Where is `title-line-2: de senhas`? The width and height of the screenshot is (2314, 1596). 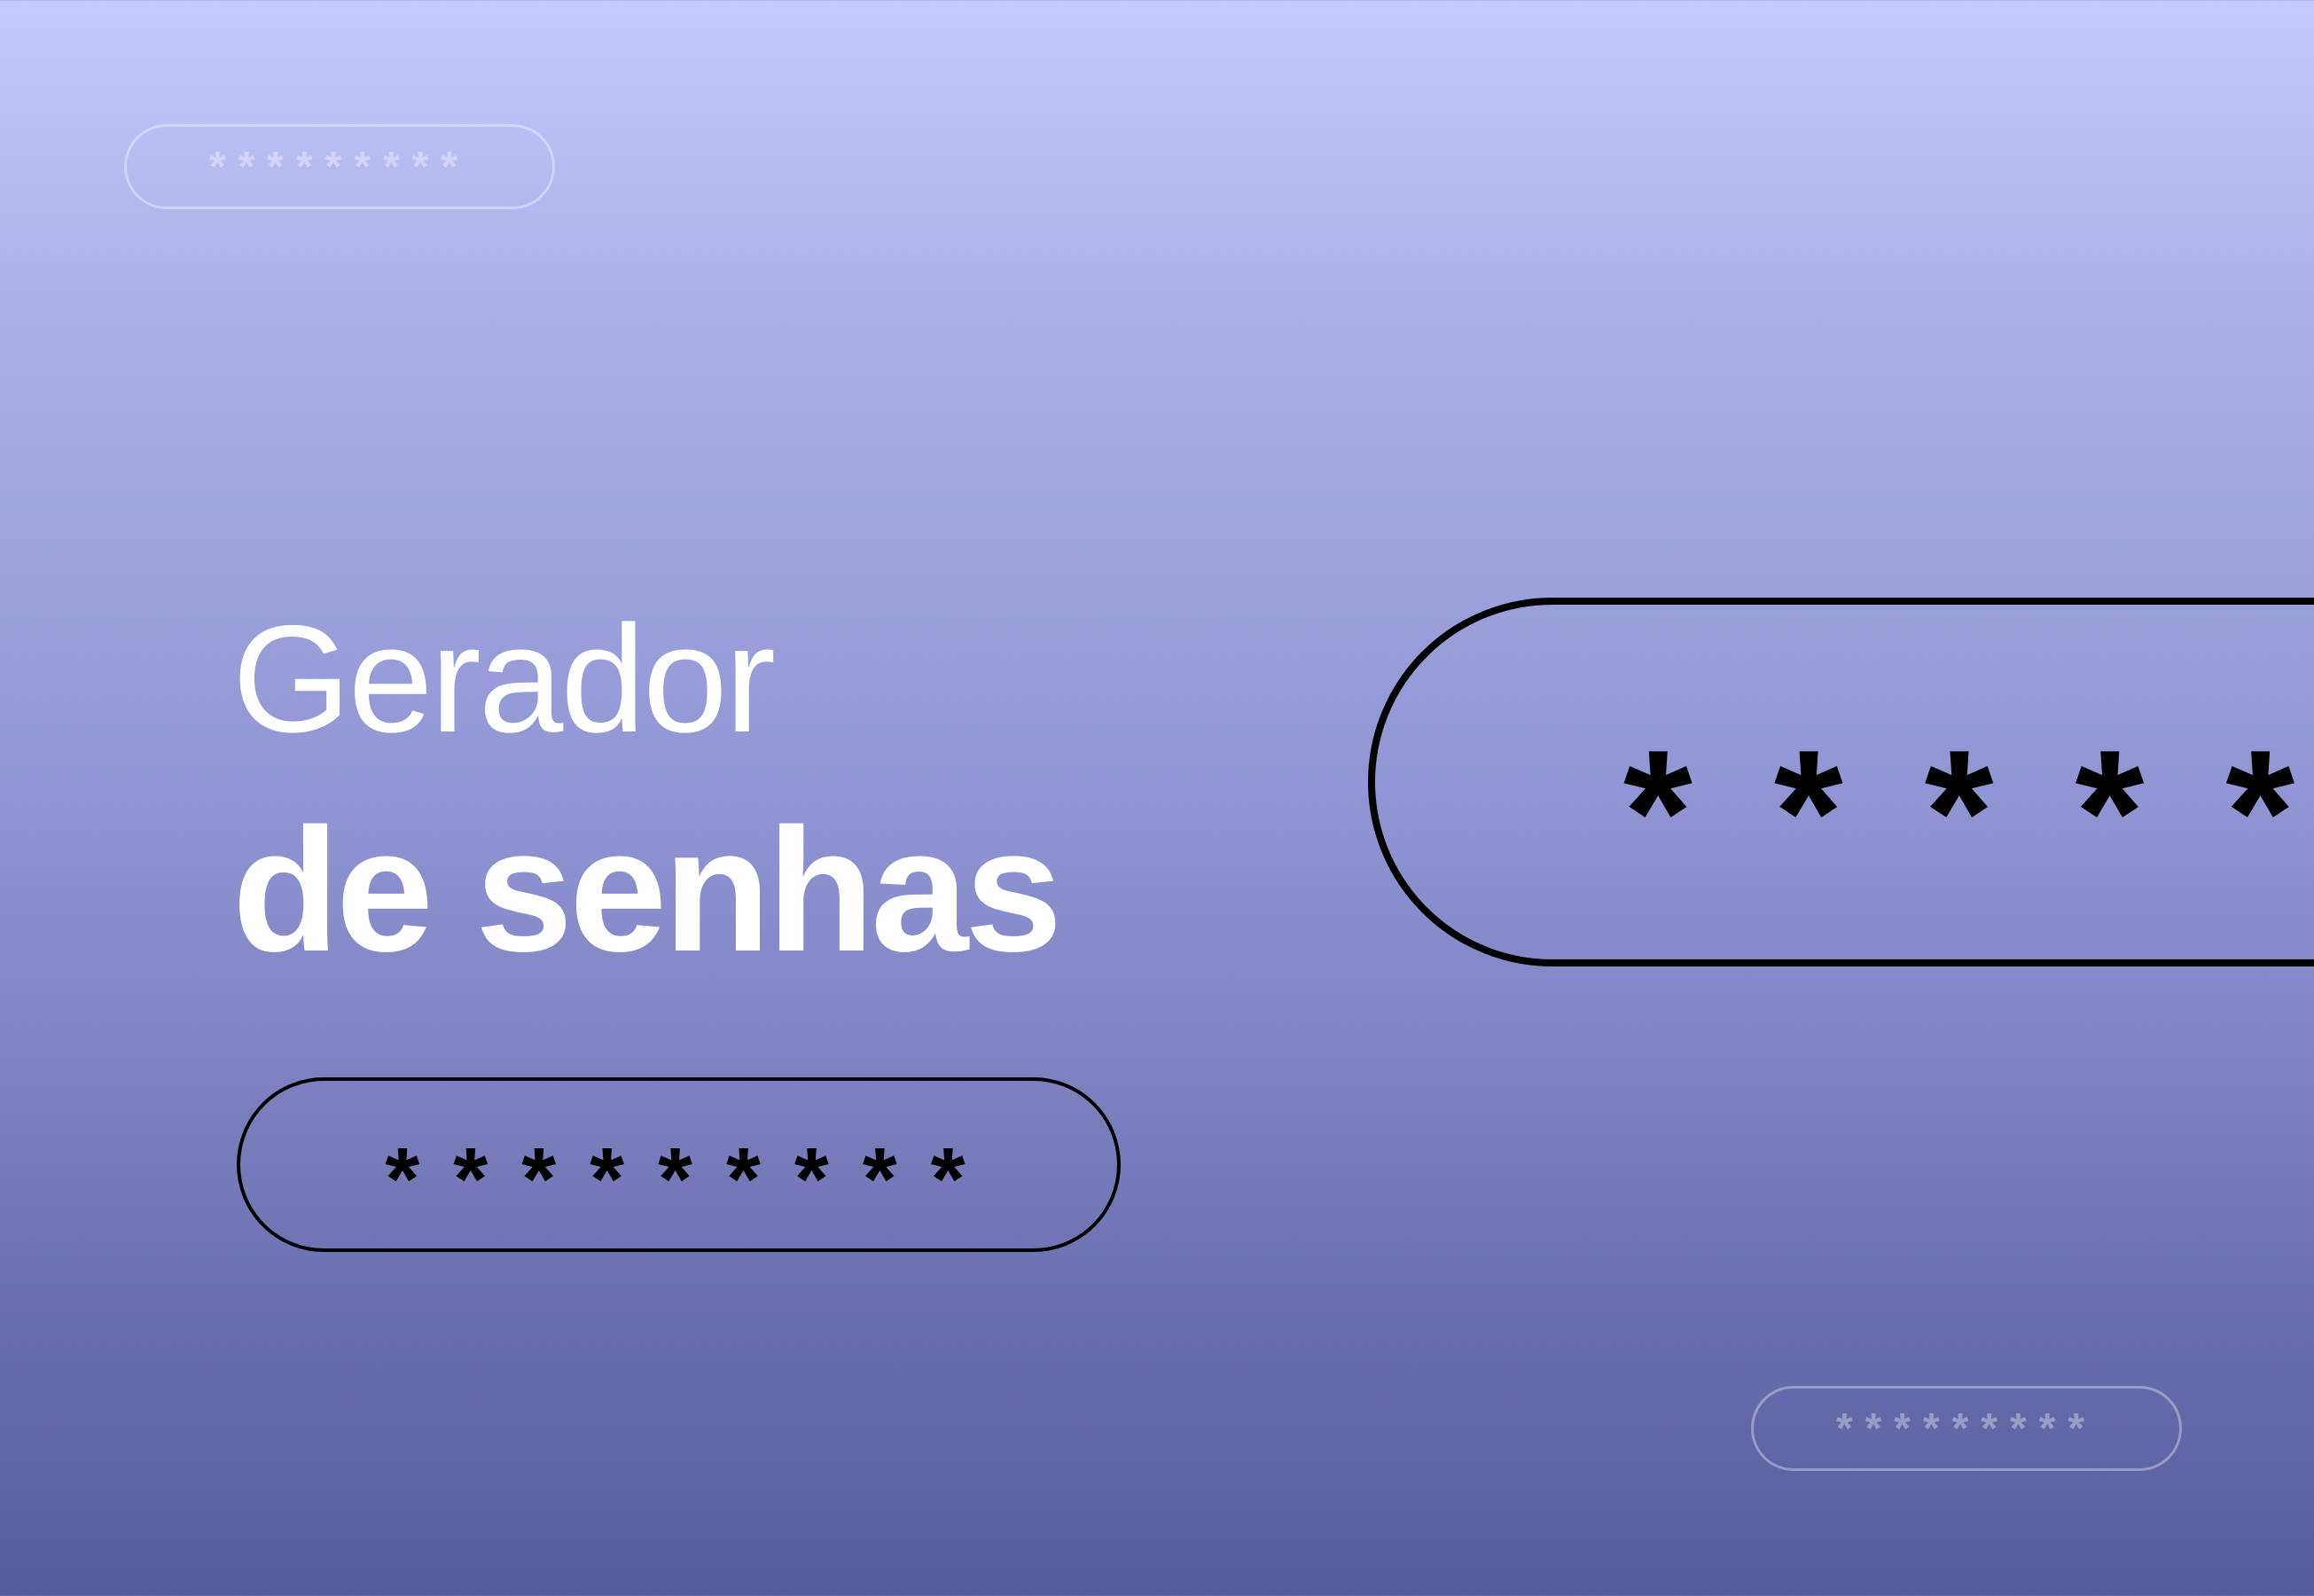
title-line-2: de senhas is located at coordinates (647, 890).